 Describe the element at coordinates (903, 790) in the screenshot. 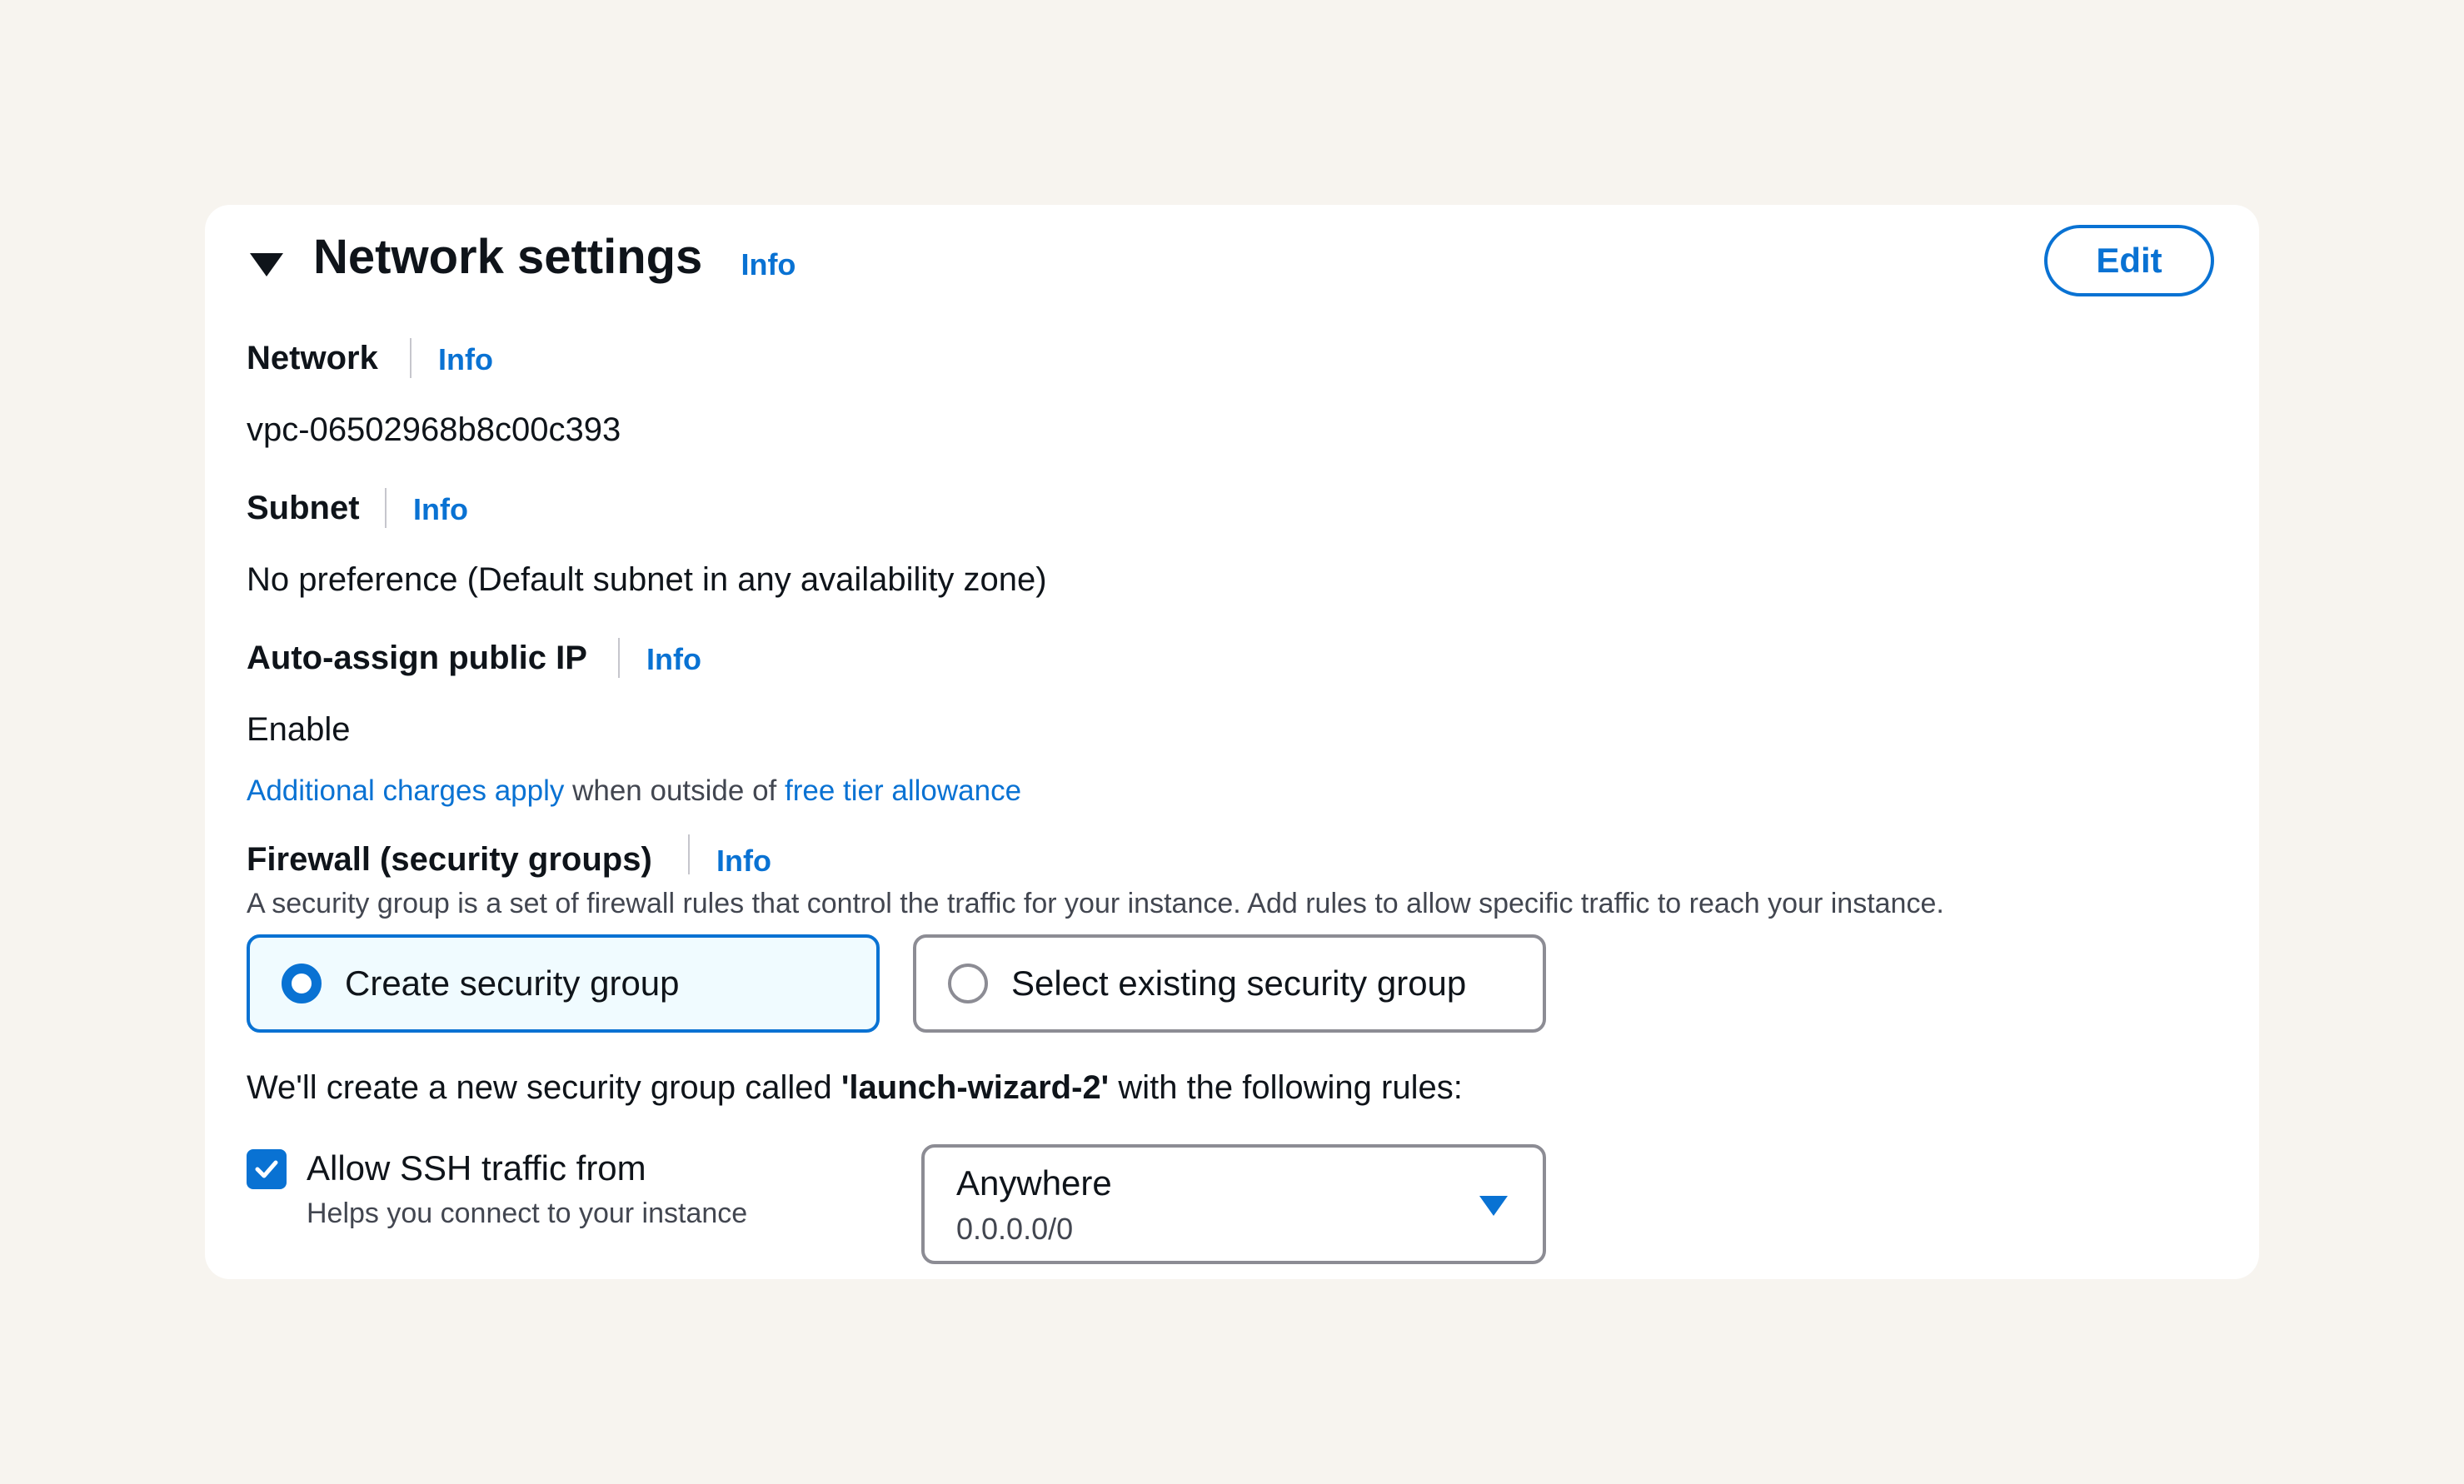

I see `free-tier-link: free tier allowance` at that location.